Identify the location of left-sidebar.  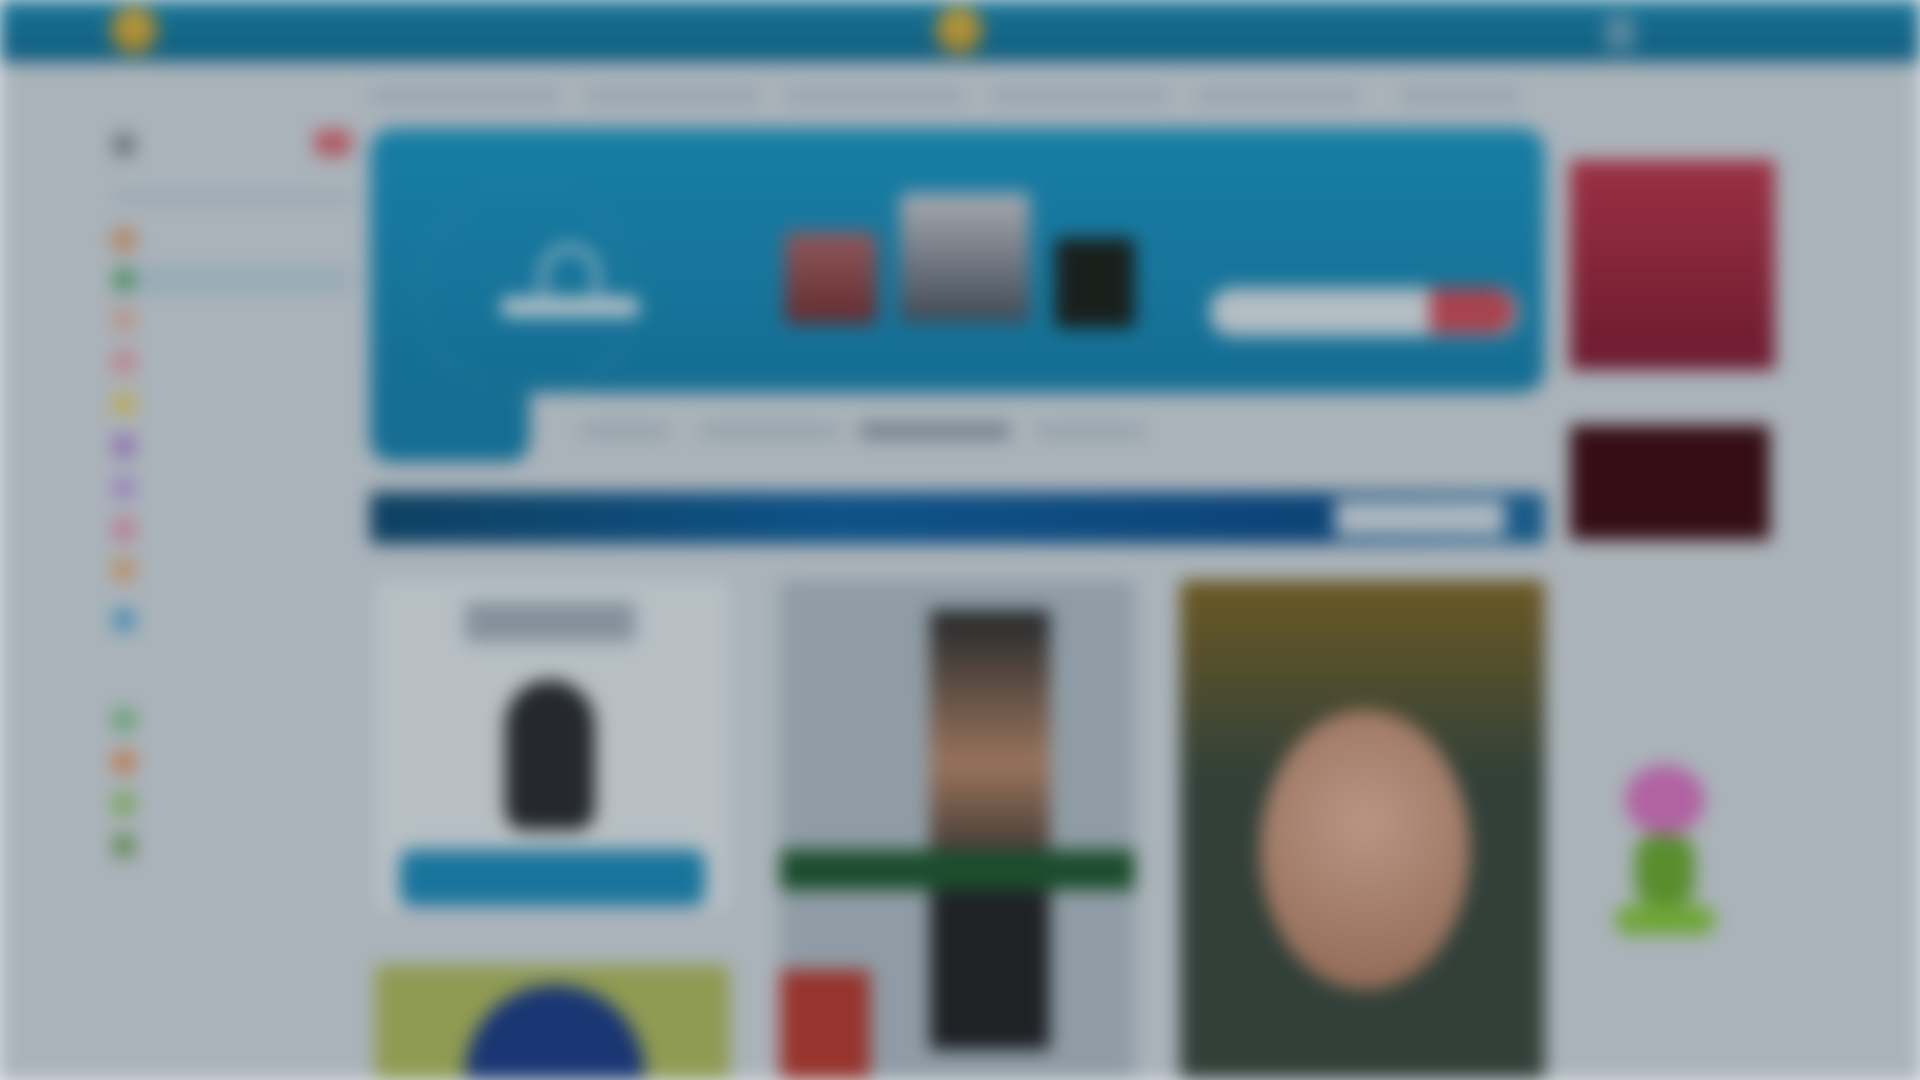
(230, 580).